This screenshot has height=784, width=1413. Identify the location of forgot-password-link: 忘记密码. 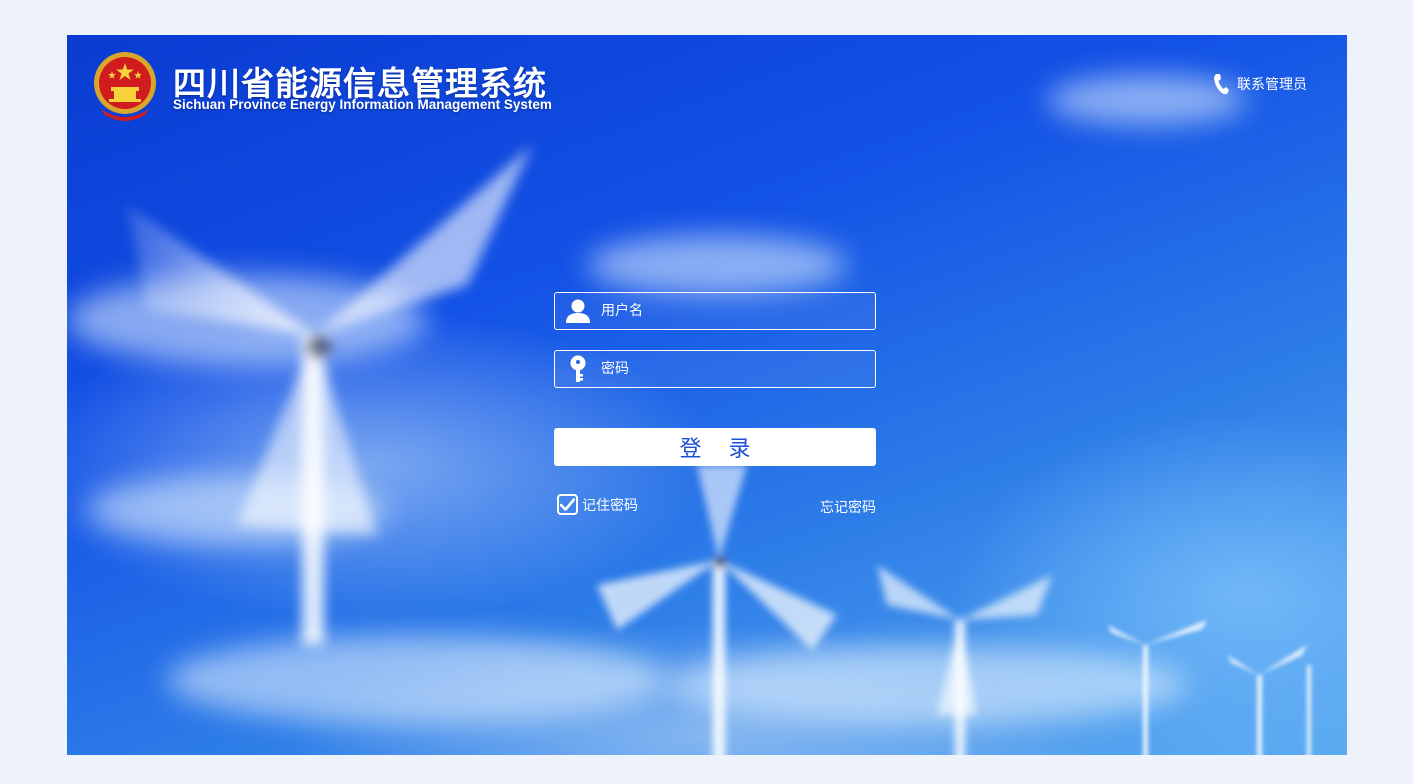
(848, 507).